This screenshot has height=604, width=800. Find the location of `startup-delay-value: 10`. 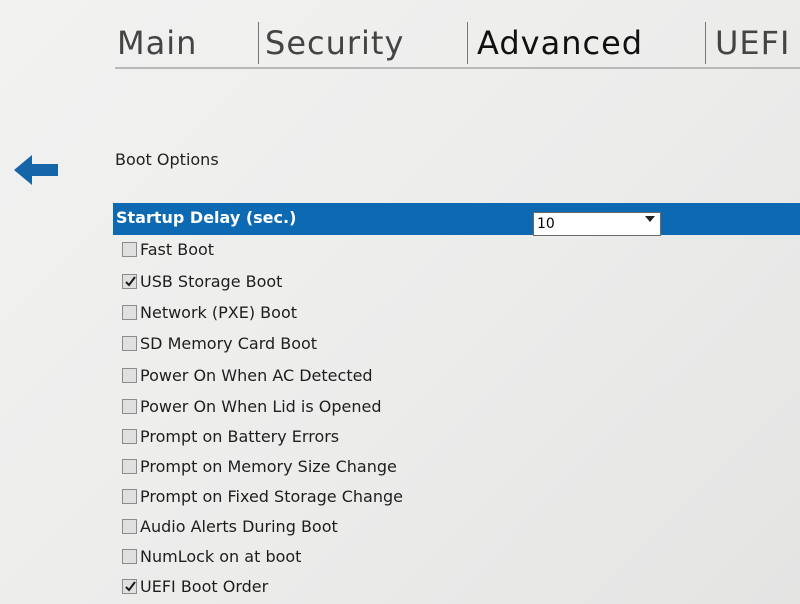

startup-delay-value: 10 is located at coordinates (546, 224).